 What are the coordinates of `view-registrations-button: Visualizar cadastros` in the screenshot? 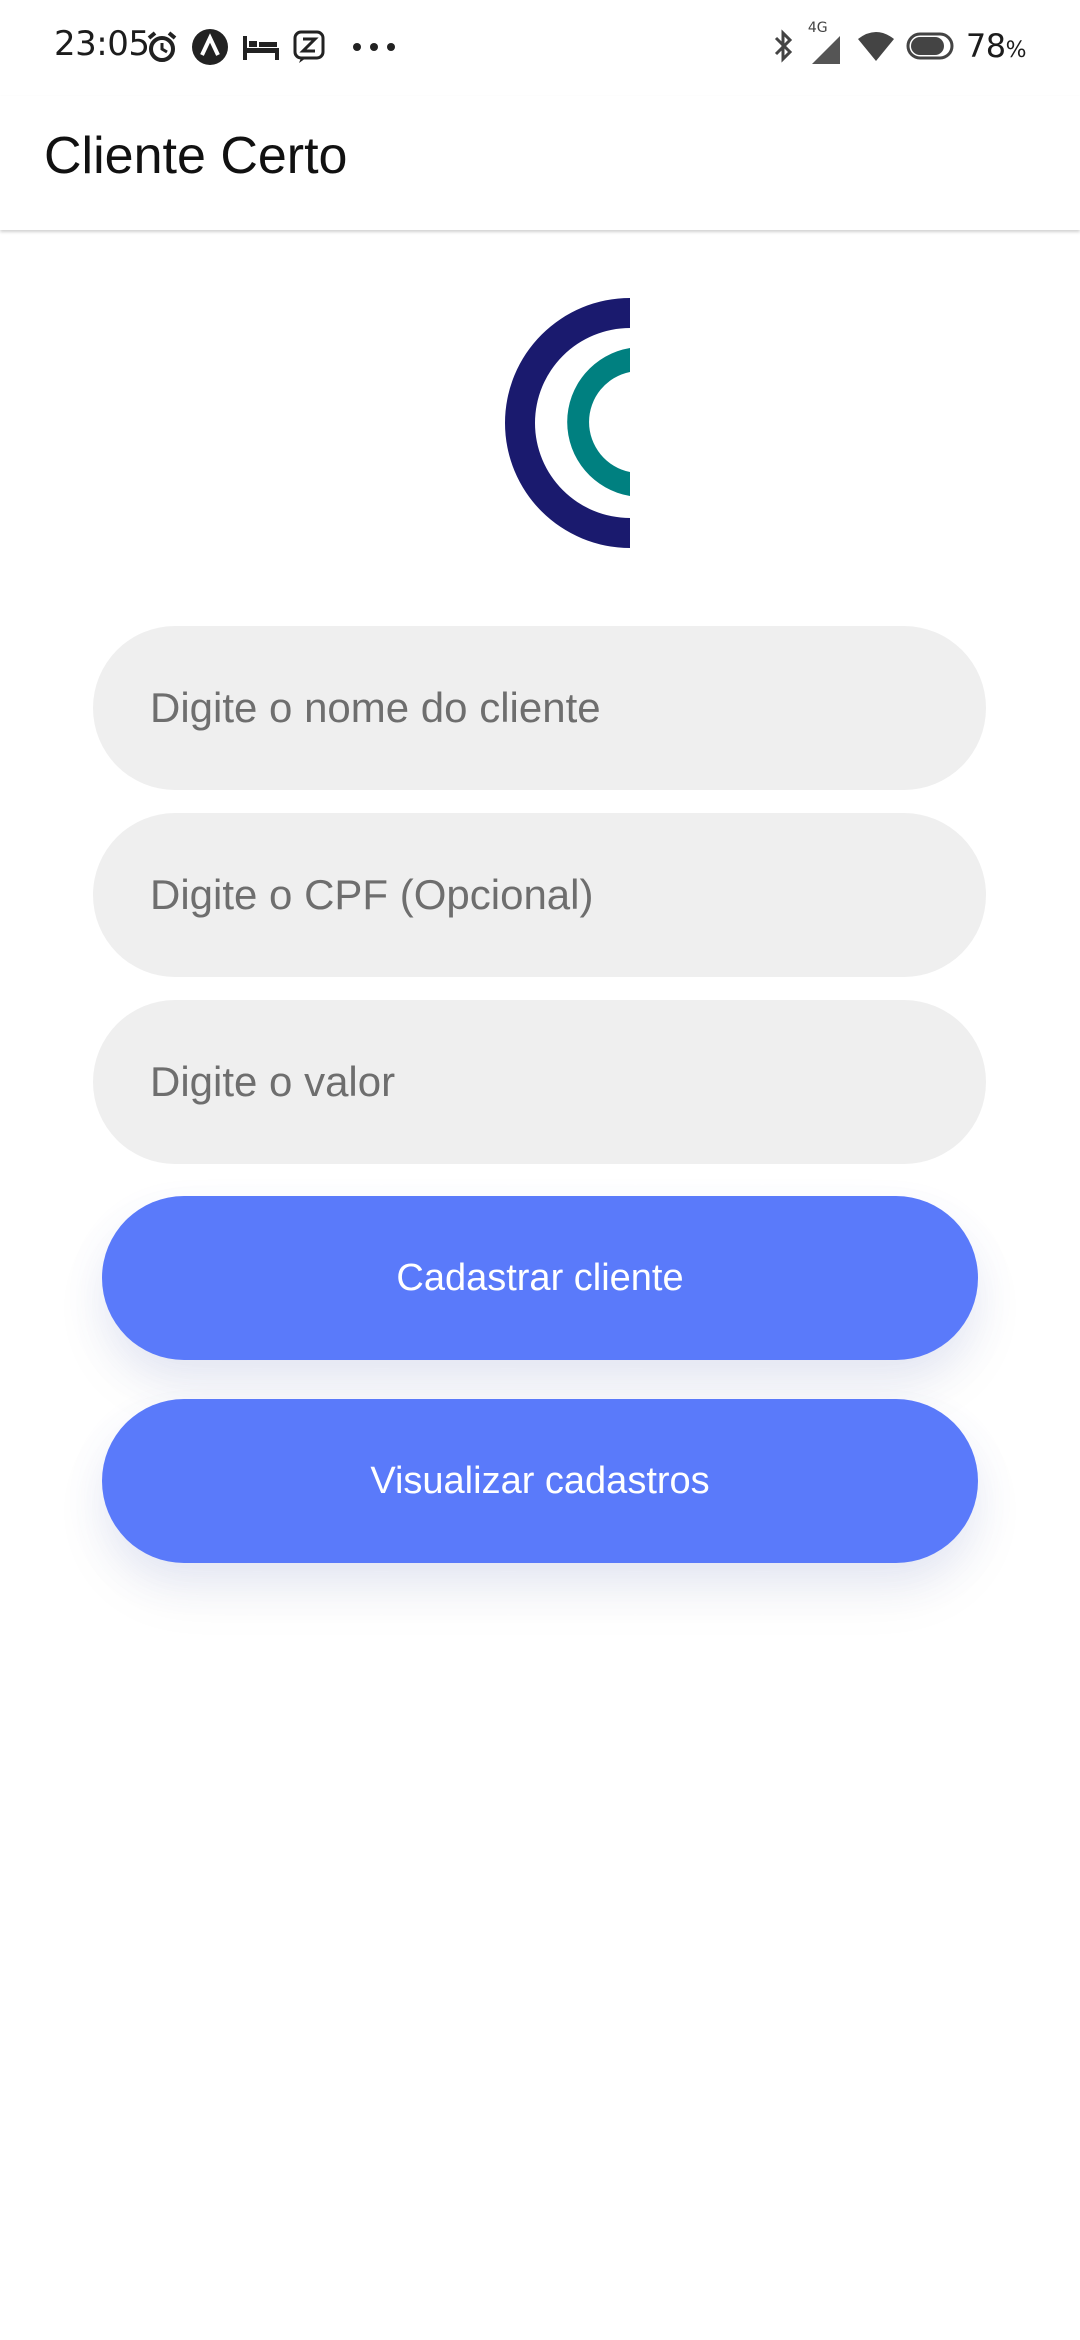 It's located at (540, 1481).